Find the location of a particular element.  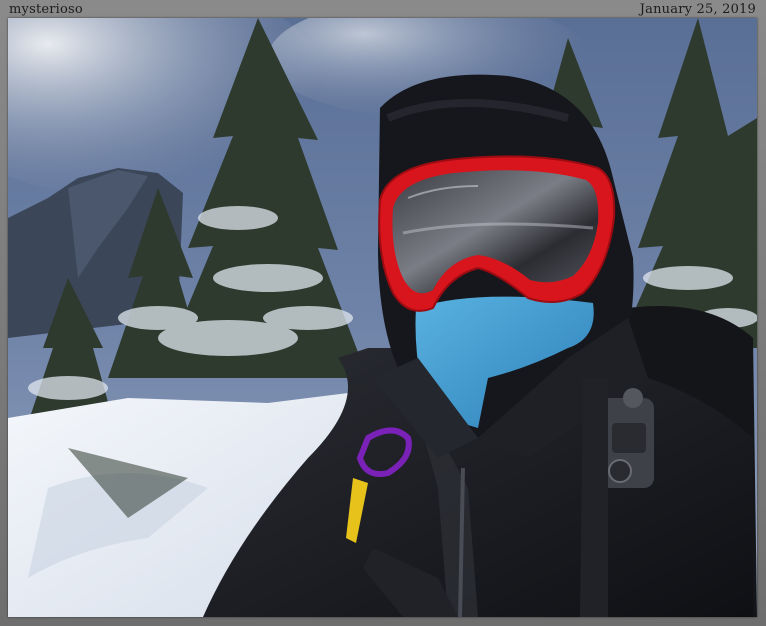

author-caption: mysterioso is located at coordinates (46, 9).